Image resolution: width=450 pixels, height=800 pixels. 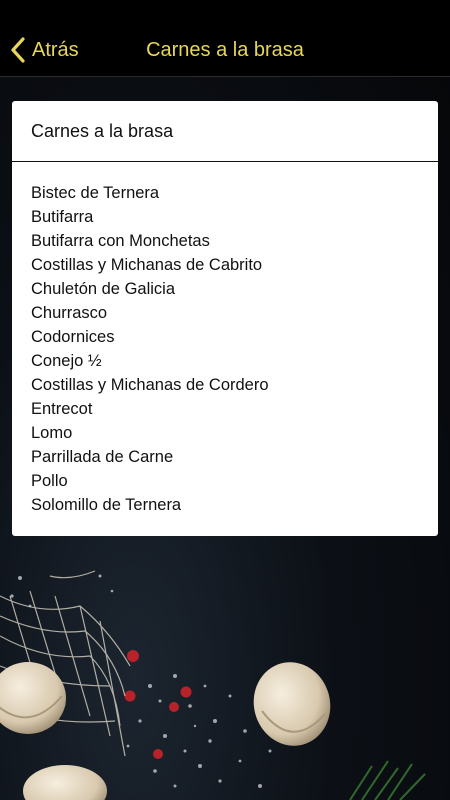 What do you see at coordinates (234, 505) in the screenshot?
I see `list-item: Solomillo de Ternera` at bounding box center [234, 505].